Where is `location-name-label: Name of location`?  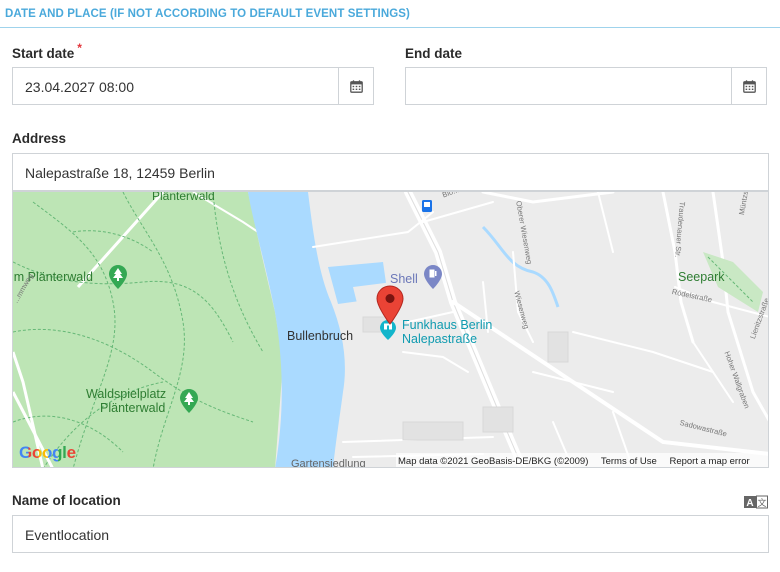
location-name-label: Name of location is located at coordinates (66, 500).